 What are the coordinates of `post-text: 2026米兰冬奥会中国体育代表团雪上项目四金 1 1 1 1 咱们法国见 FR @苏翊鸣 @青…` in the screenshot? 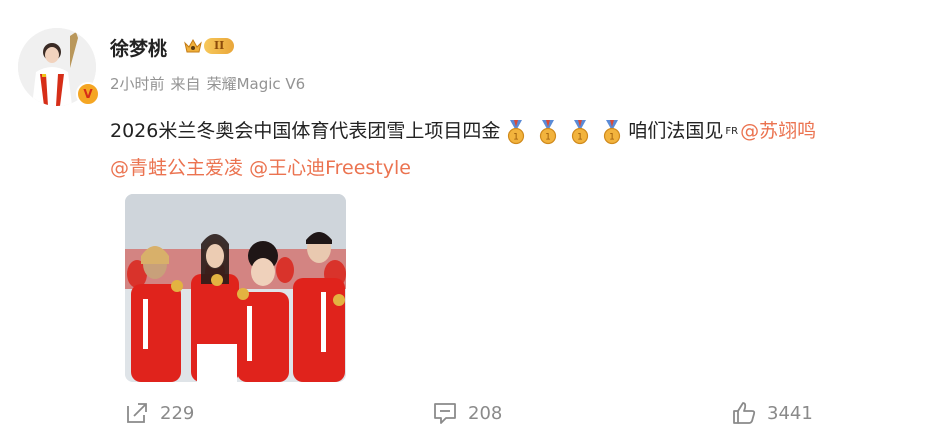 It's located at (520, 149).